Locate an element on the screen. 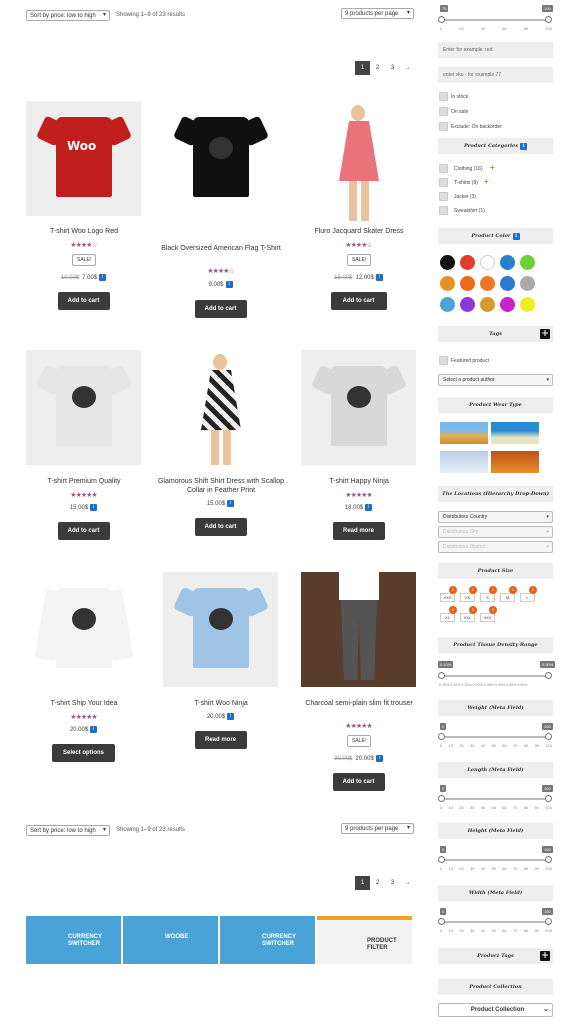  price-slider-handle-min is located at coordinates (441, 19).